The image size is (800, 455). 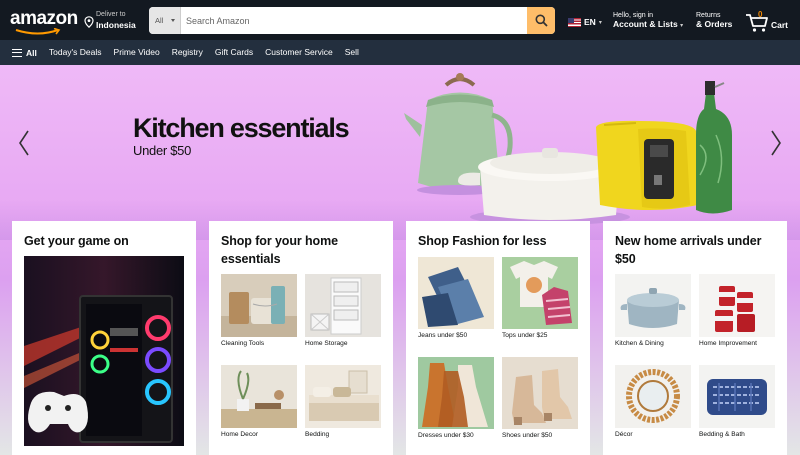 What do you see at coordinates (279, 250) in the screenshot?
I see `card-title: Shop for your home essentials` at bounding box center [279, 250].